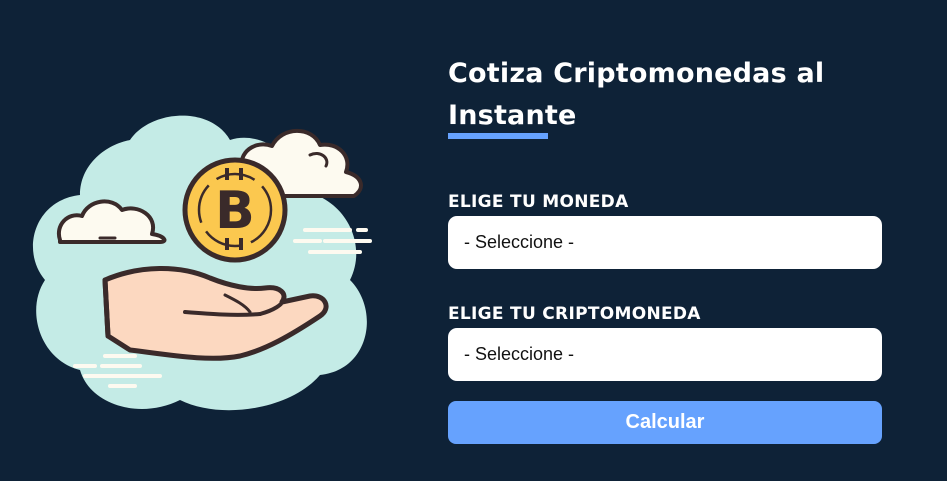  What do you see at coordinates (658, 95) in the screenshot?
I see `page-title: Cotiza Criptomonedas al Instante` at bounding box center [658, 95].